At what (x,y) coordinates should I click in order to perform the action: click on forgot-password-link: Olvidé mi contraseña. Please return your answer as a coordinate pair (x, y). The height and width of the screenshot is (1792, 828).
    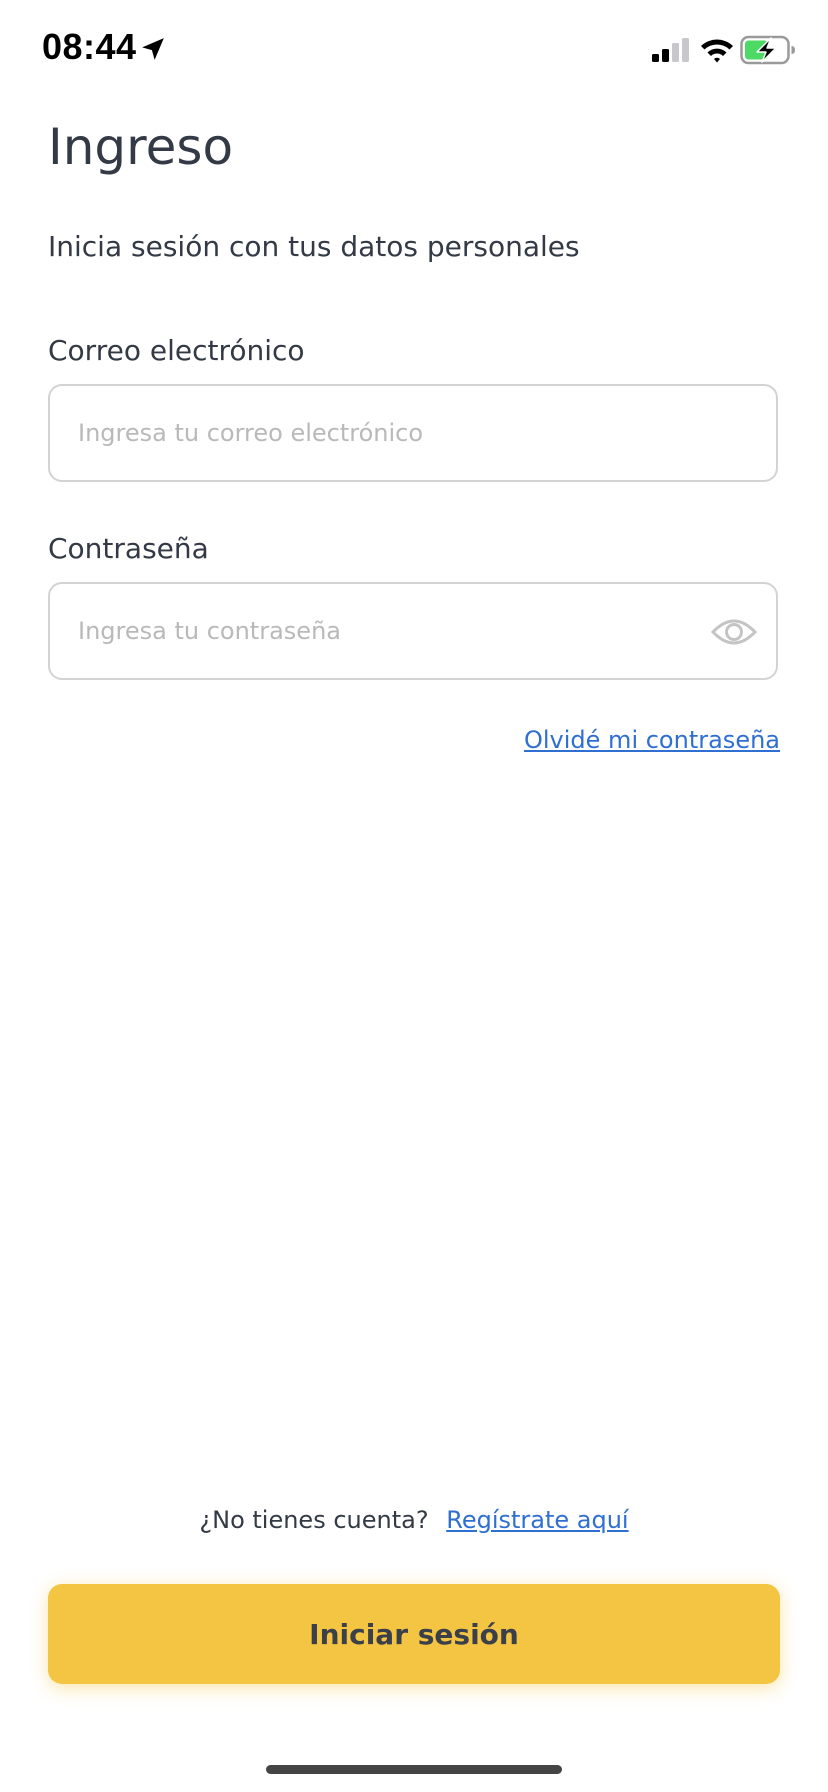
    Looking at the image, I should click on (652, 740).